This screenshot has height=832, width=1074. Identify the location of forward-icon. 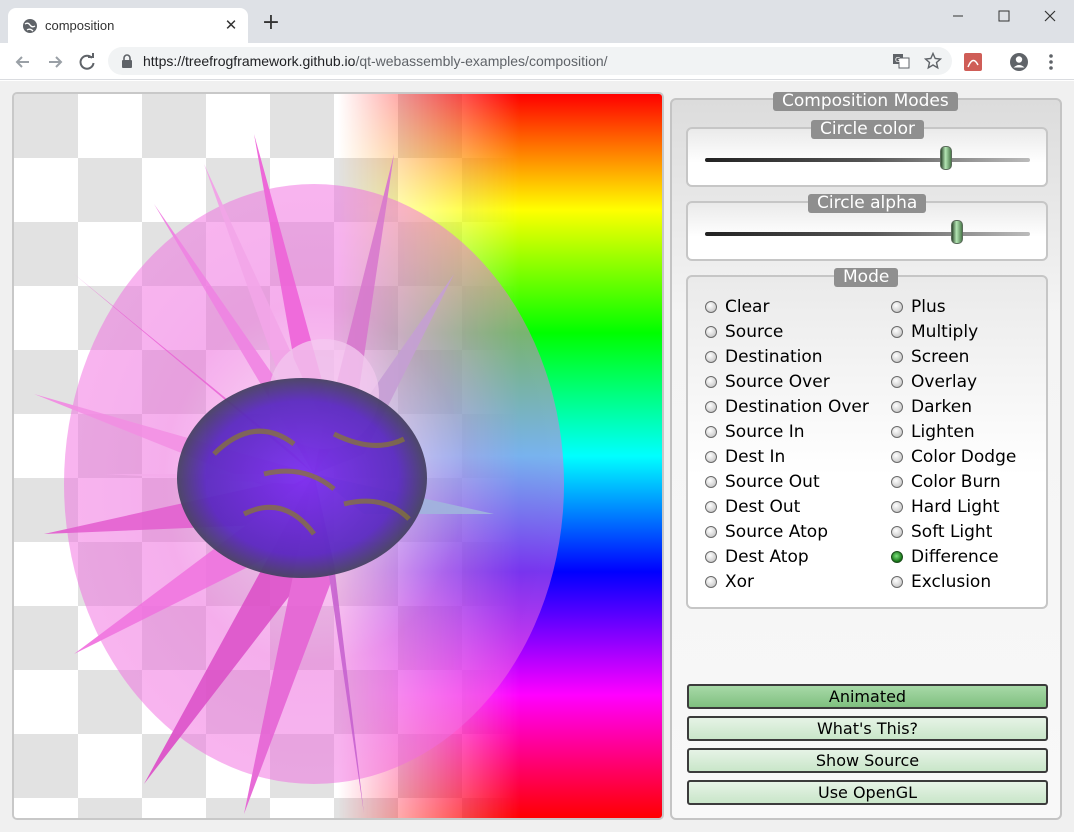
(55, 62).